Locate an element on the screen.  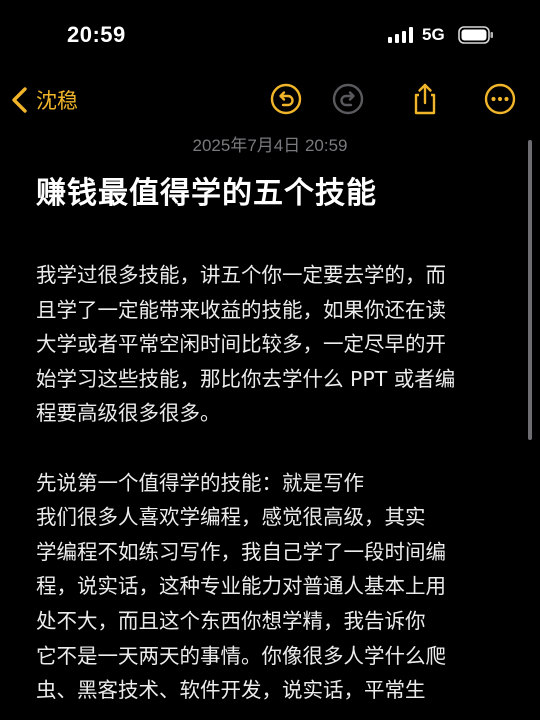
back-button: 沈稳 is located at coordinates (44, 100).